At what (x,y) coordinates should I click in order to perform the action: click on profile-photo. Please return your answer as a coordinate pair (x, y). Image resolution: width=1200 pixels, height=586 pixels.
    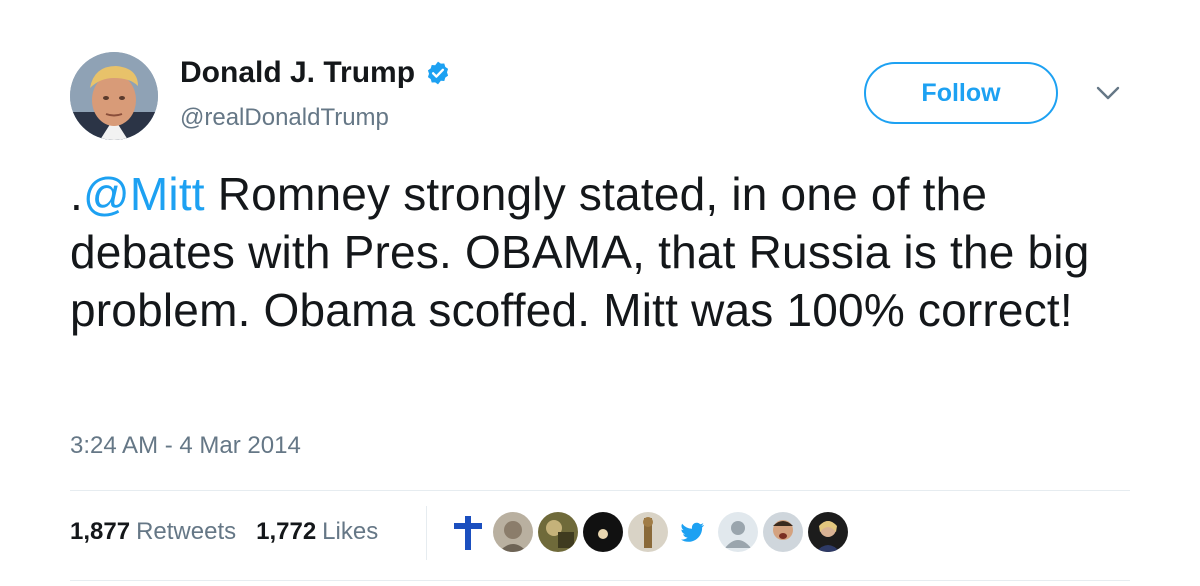
    Looking at the image, I should click on (114, 96).